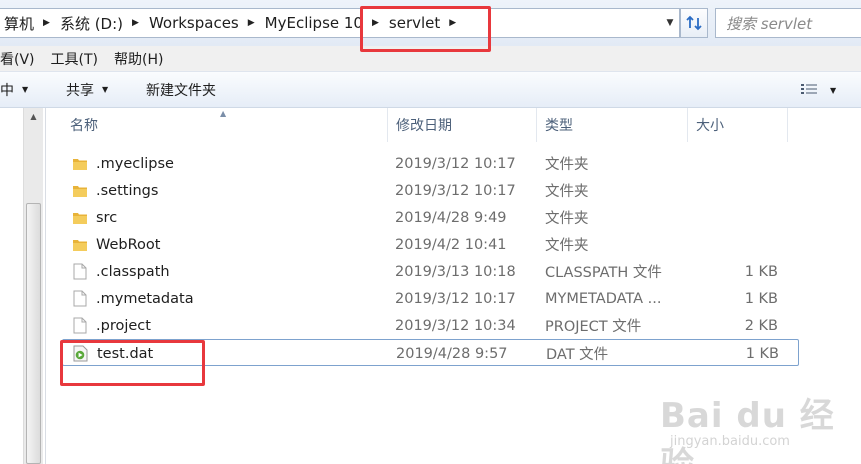  I want to click on file-type: CLASSPATH 文件, so click(603, 273).